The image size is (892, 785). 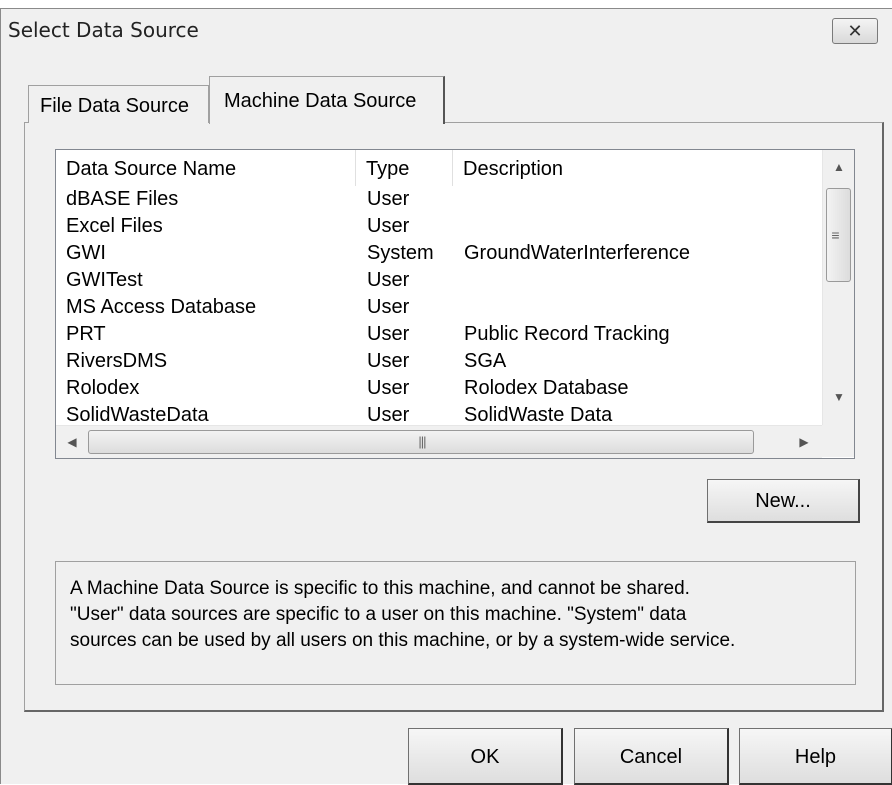 I want to click on data-source-description: Public Record Tracking, so click(x=567, y=334).